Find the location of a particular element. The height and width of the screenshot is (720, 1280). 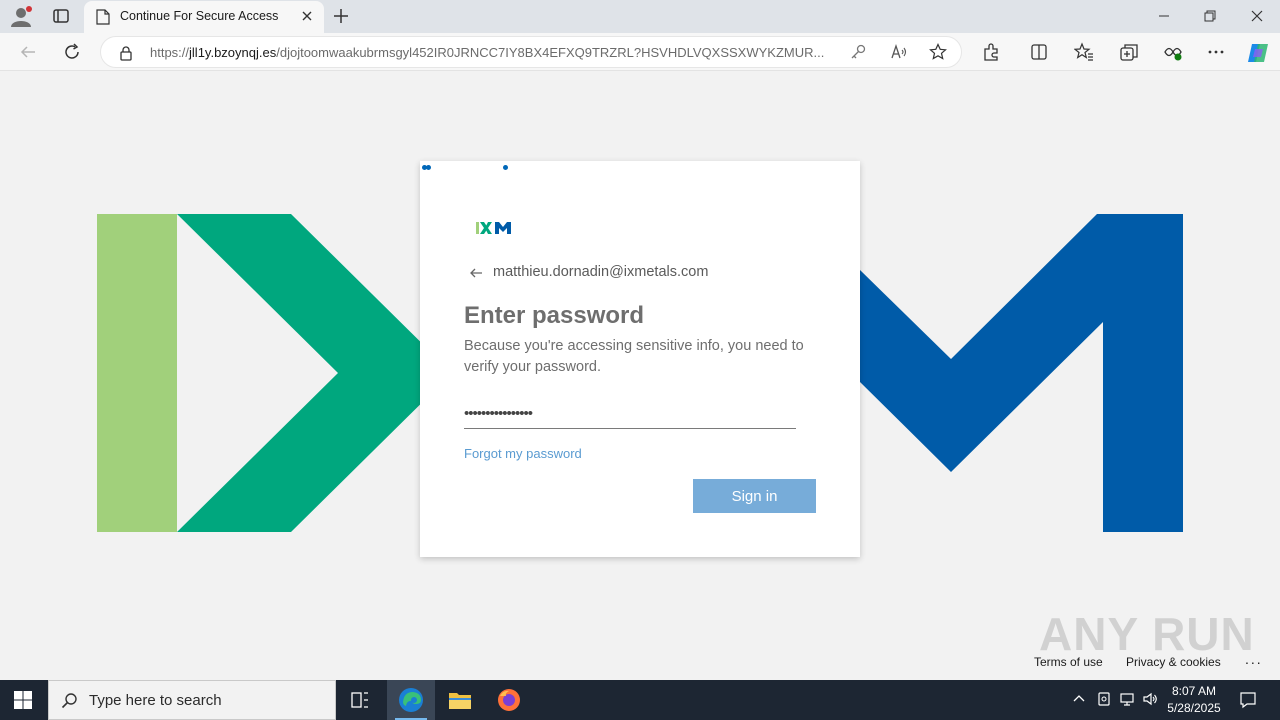

taskbar-search: Type here to search is located at coordinates (192, 700).